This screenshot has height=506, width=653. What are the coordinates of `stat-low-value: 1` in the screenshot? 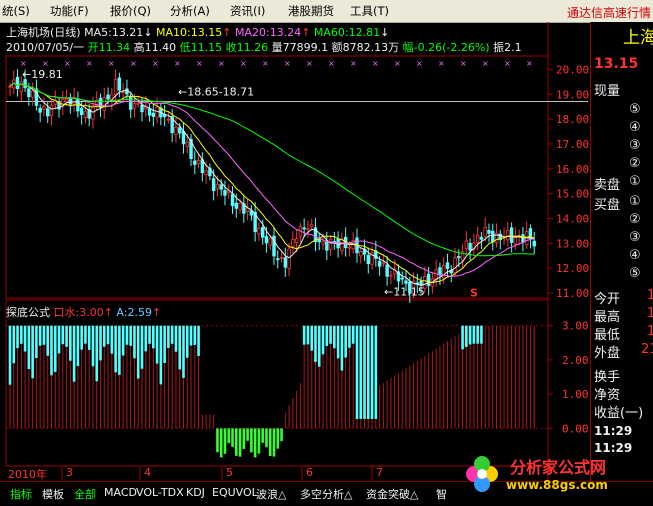 It's located at (650, 331).